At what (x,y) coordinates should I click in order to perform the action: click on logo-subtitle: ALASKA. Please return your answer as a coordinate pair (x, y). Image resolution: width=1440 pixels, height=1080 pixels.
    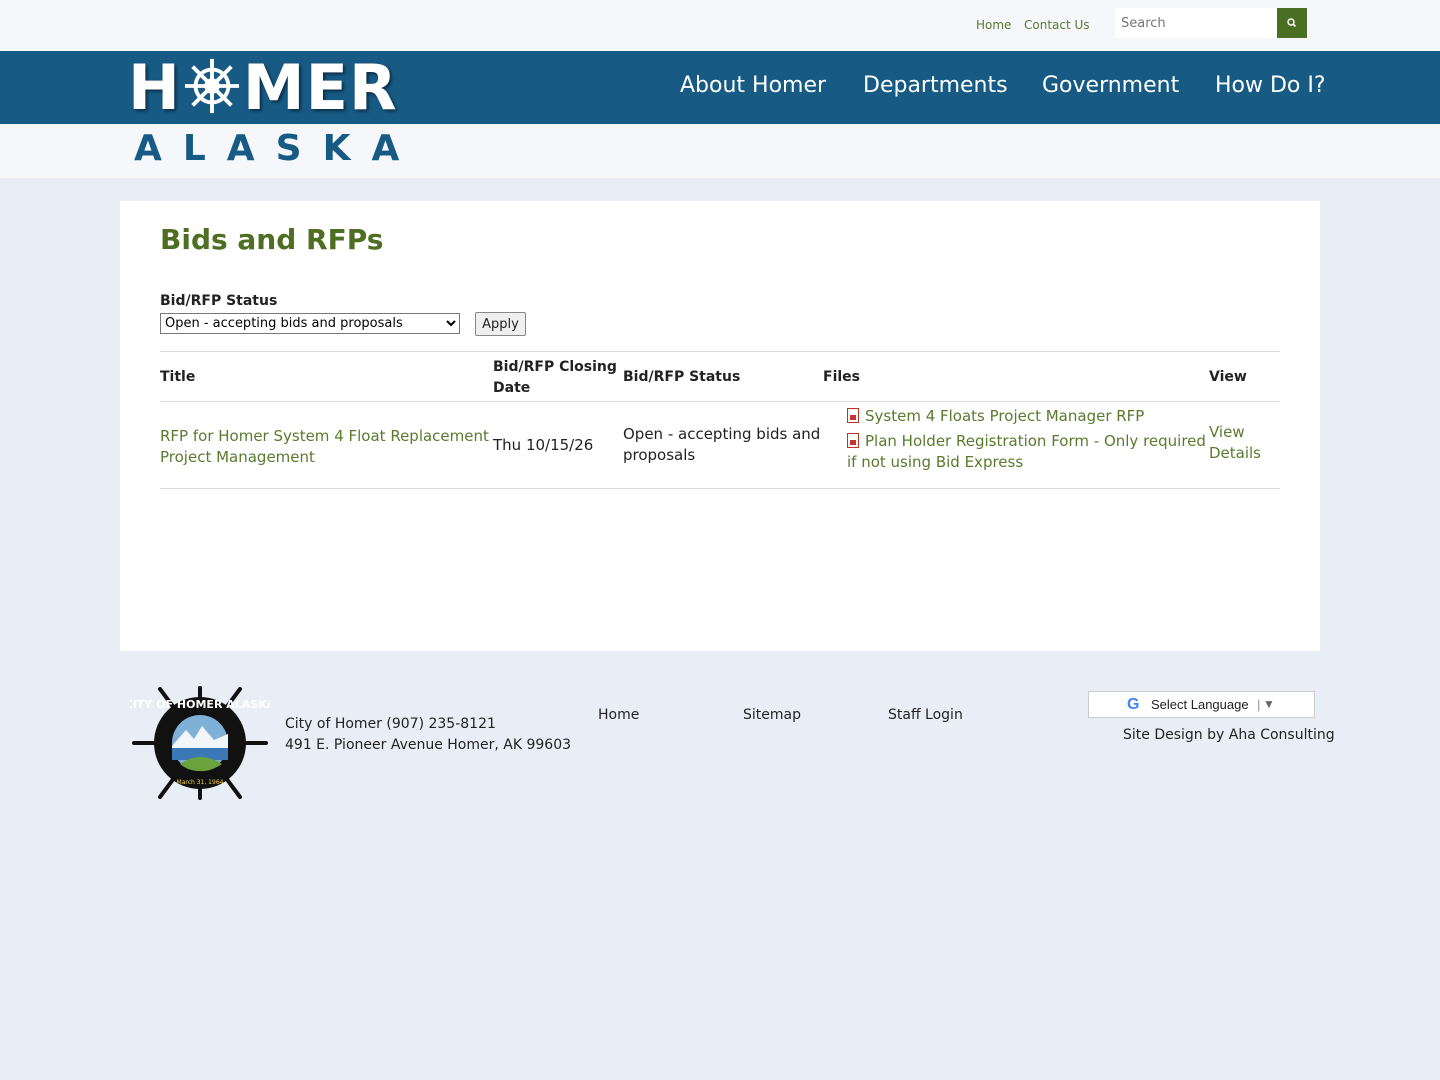
    Looking at the image, I should click on (277, 148).